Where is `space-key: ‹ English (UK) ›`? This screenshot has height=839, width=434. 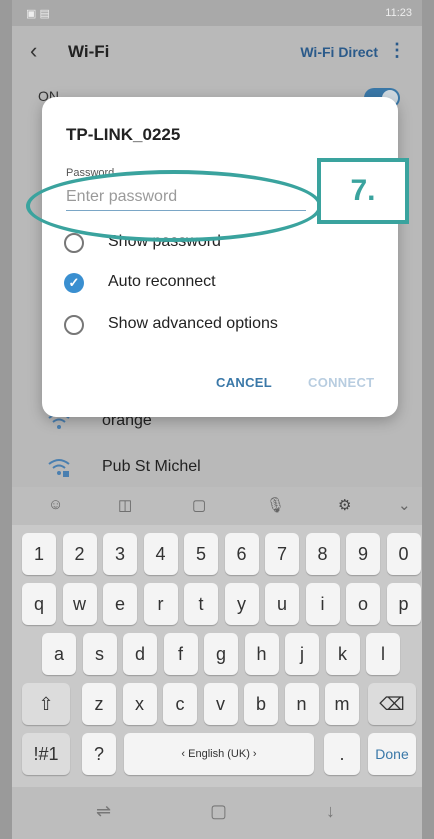
space-key: ‹ English (UK) › is located at coordinates (219, 754).